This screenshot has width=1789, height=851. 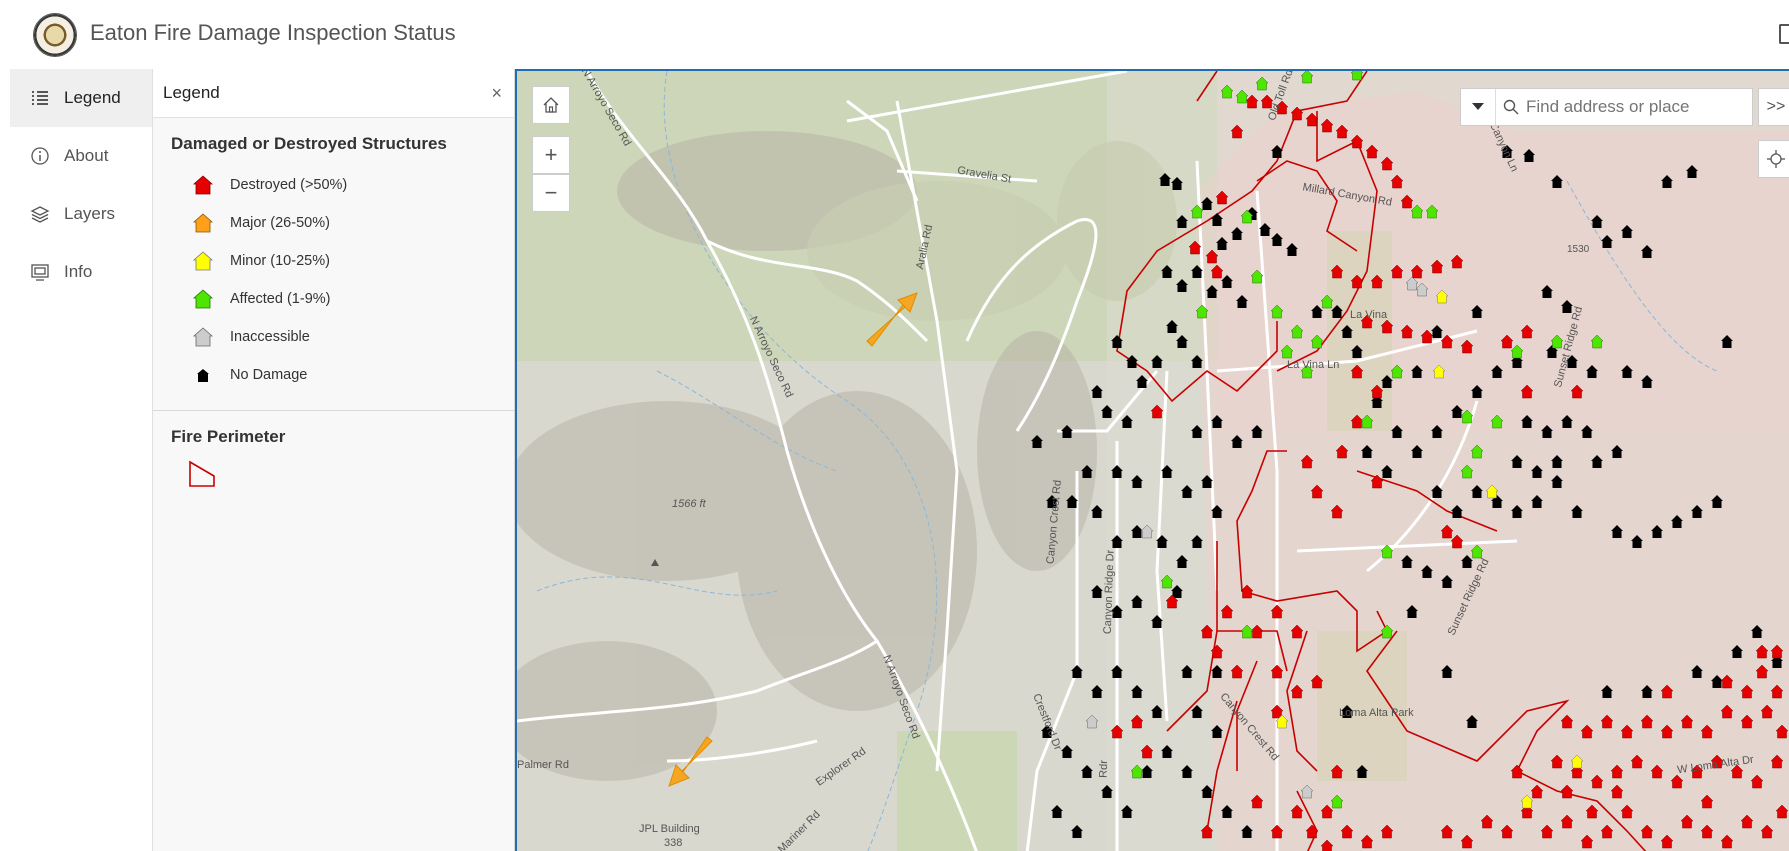 I want to click on legend-item-label: Minor (10-25%), so click(x=280, y=261).